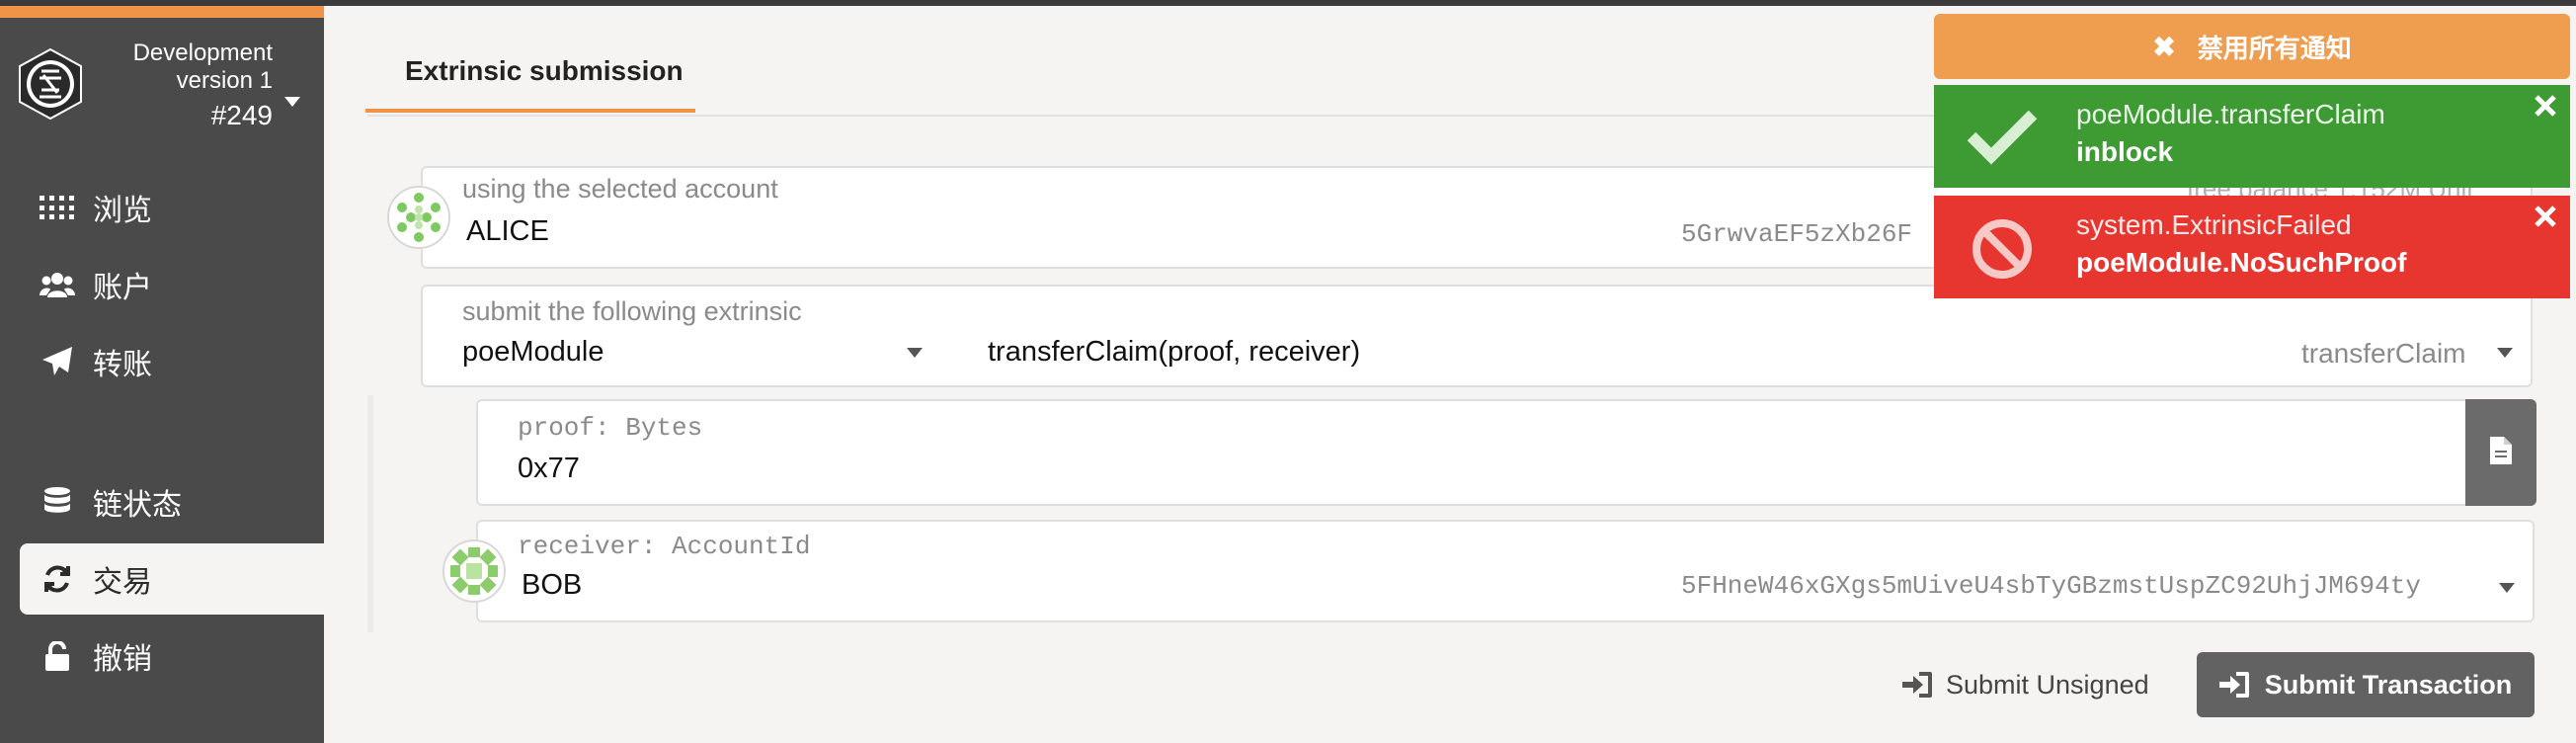 This screenshot has height=743, width=2576. I want to click on sidebar-item-label: 浏览, so click(122, 211).